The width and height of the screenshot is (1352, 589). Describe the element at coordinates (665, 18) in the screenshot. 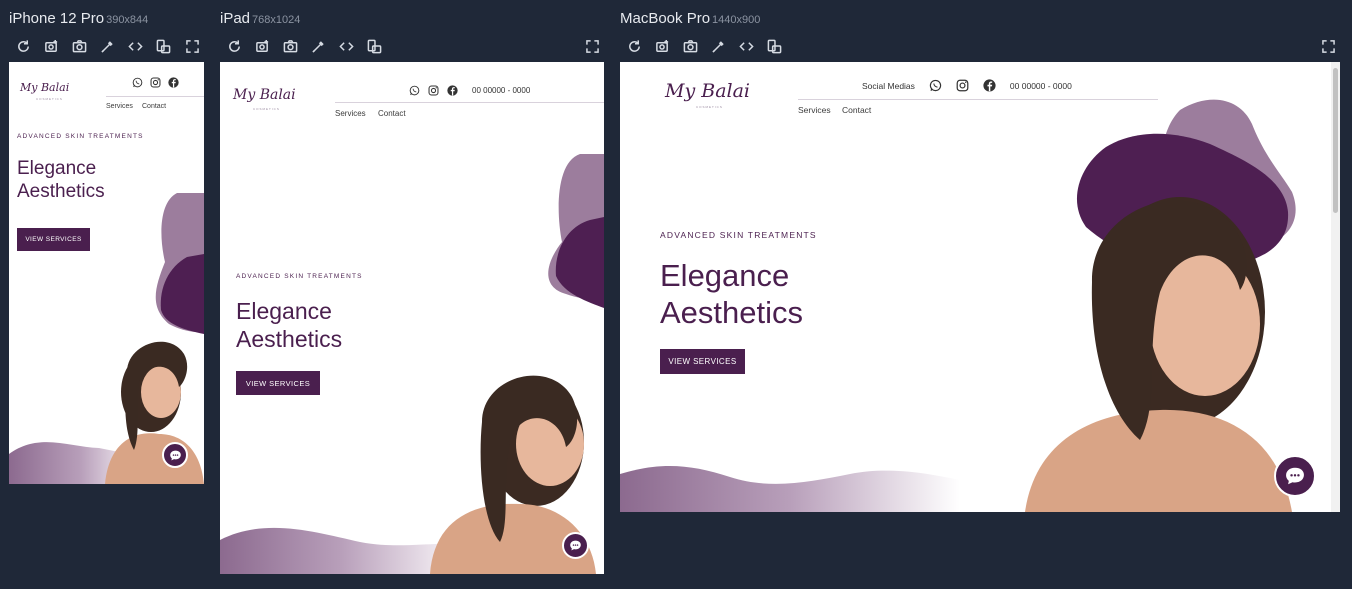

I see `device-name: MacBook Pro` at that location.